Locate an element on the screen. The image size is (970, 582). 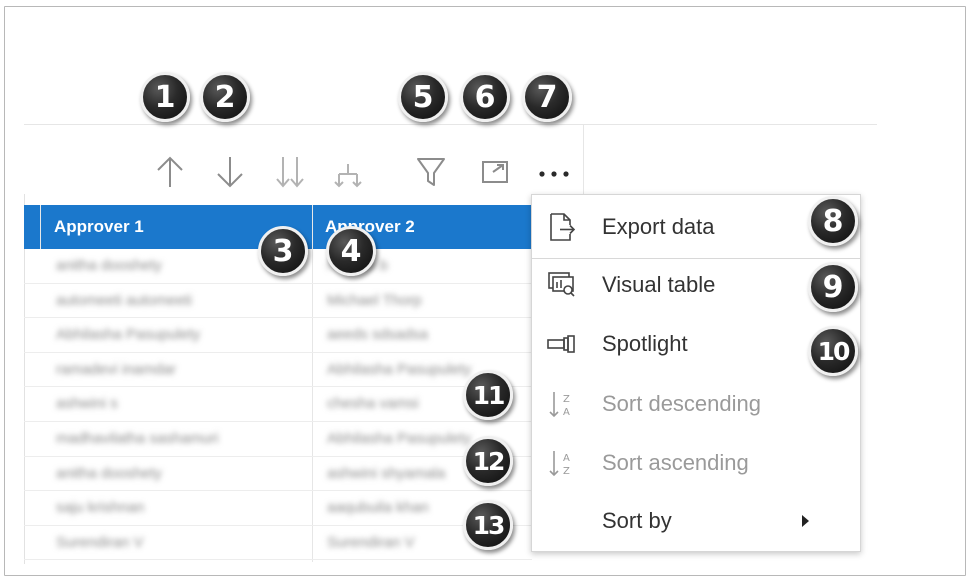
menu-item-sort-ascending: A Z Sort ascending is located at coordinates (696, 463).